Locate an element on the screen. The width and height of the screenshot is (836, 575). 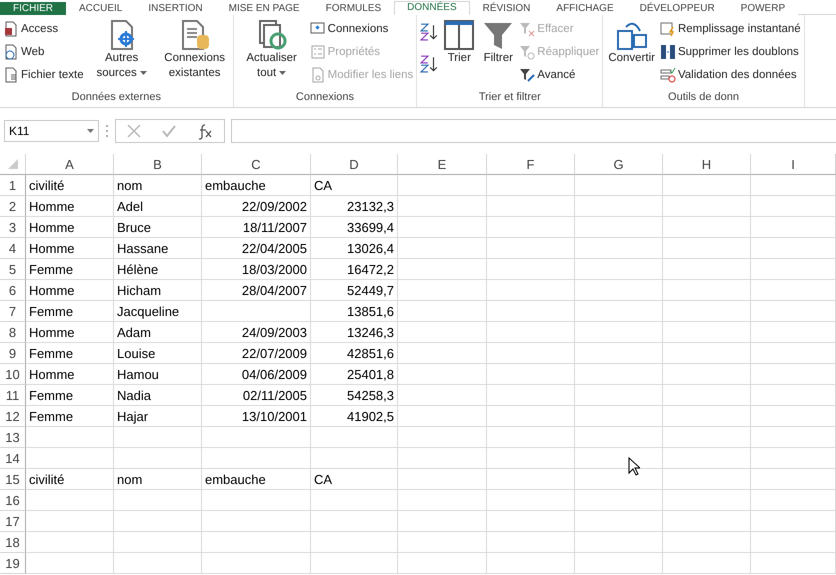
column-header: I is located at coordinates (793, 164).